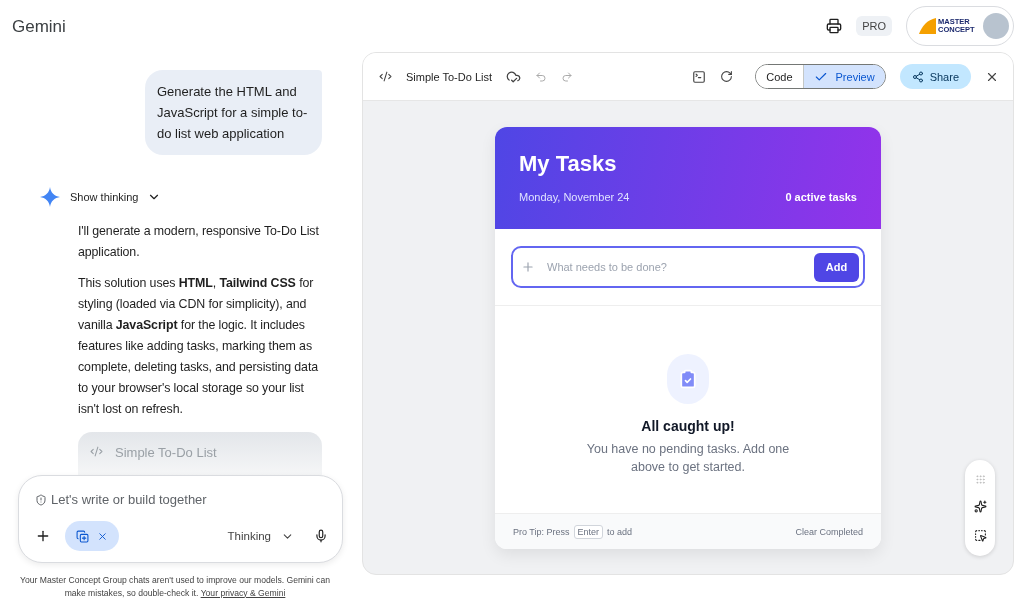  Describe the element at coordinates (836, 267) in the screenshot. I see `add-task-button: Add` at that location.